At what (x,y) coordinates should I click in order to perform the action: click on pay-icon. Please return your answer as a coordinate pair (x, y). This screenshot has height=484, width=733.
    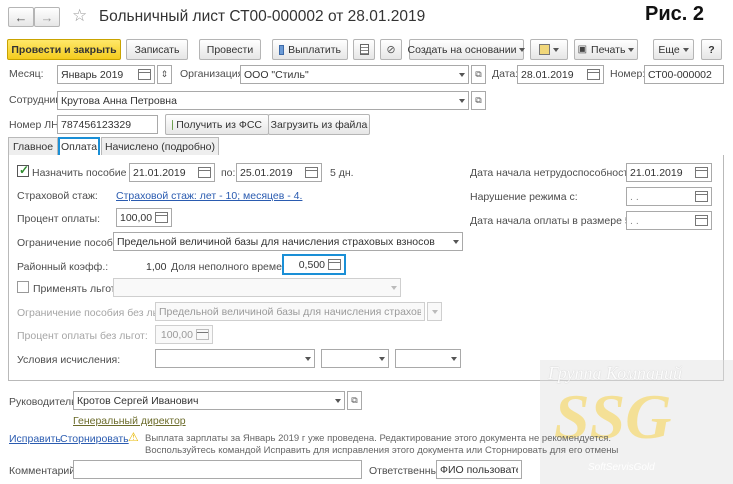
    Looking at the image, I should click on (282, 49).